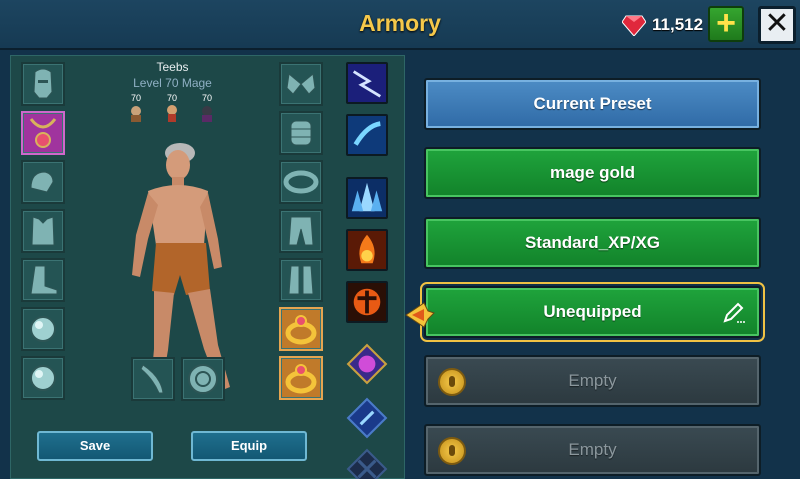  I want to click on amulet-icon, so click(43, 133).